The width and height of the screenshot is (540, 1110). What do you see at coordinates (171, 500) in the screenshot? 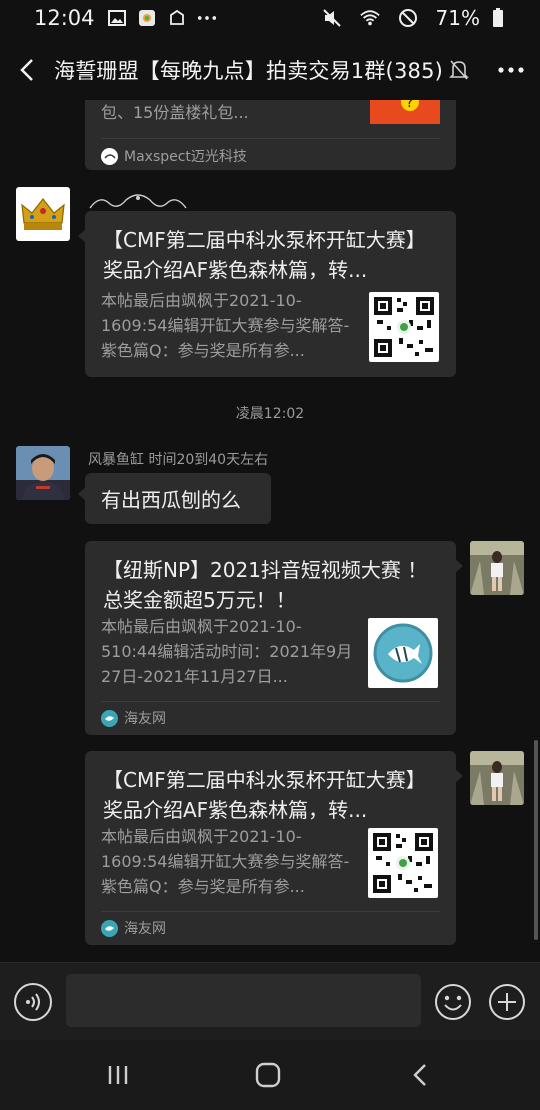
I see `message-text: 有出西瓜刨的么` at bounding box center [171, 500].